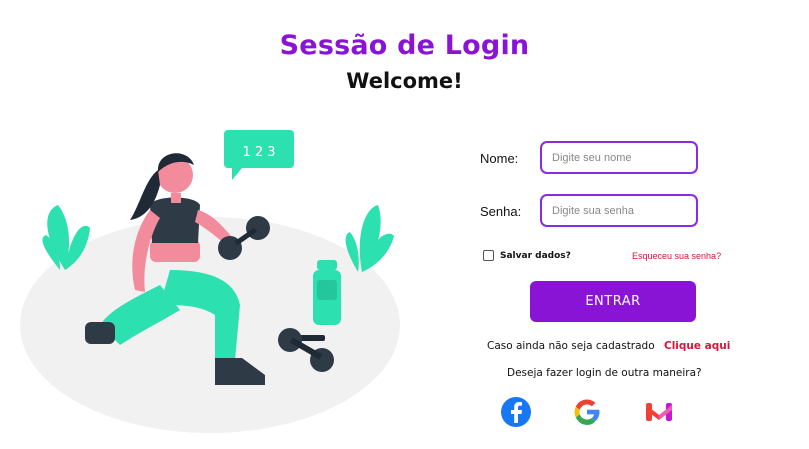 The height and width of the screenshot is (449, 809). I want to click on remember-label: Salvar dados?, so click(535, 255).